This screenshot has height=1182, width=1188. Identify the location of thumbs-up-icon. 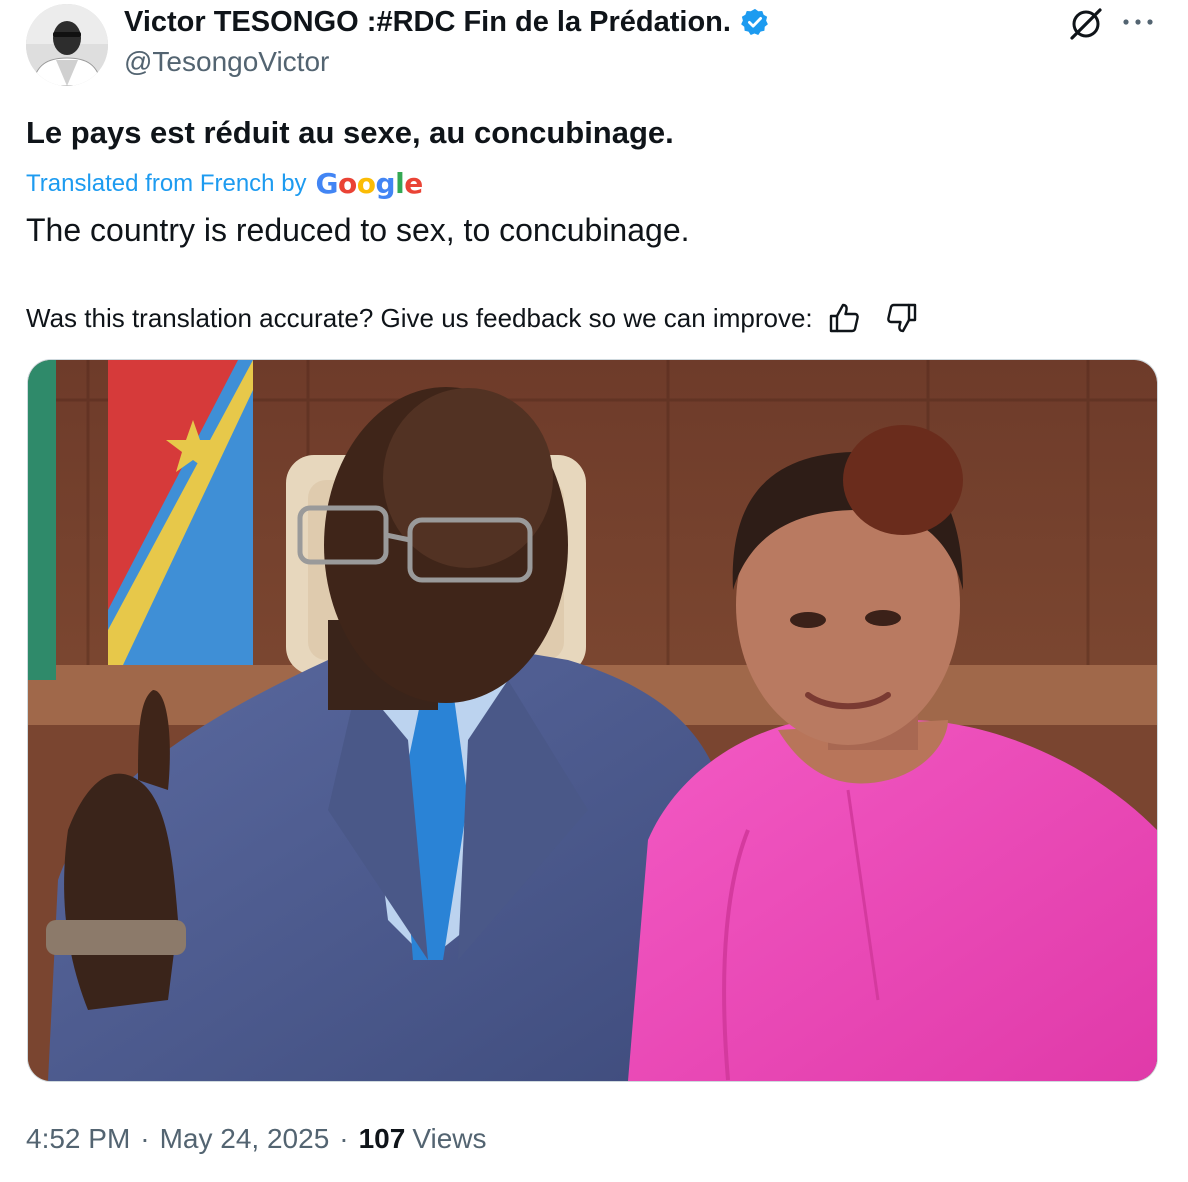
(844, 318).